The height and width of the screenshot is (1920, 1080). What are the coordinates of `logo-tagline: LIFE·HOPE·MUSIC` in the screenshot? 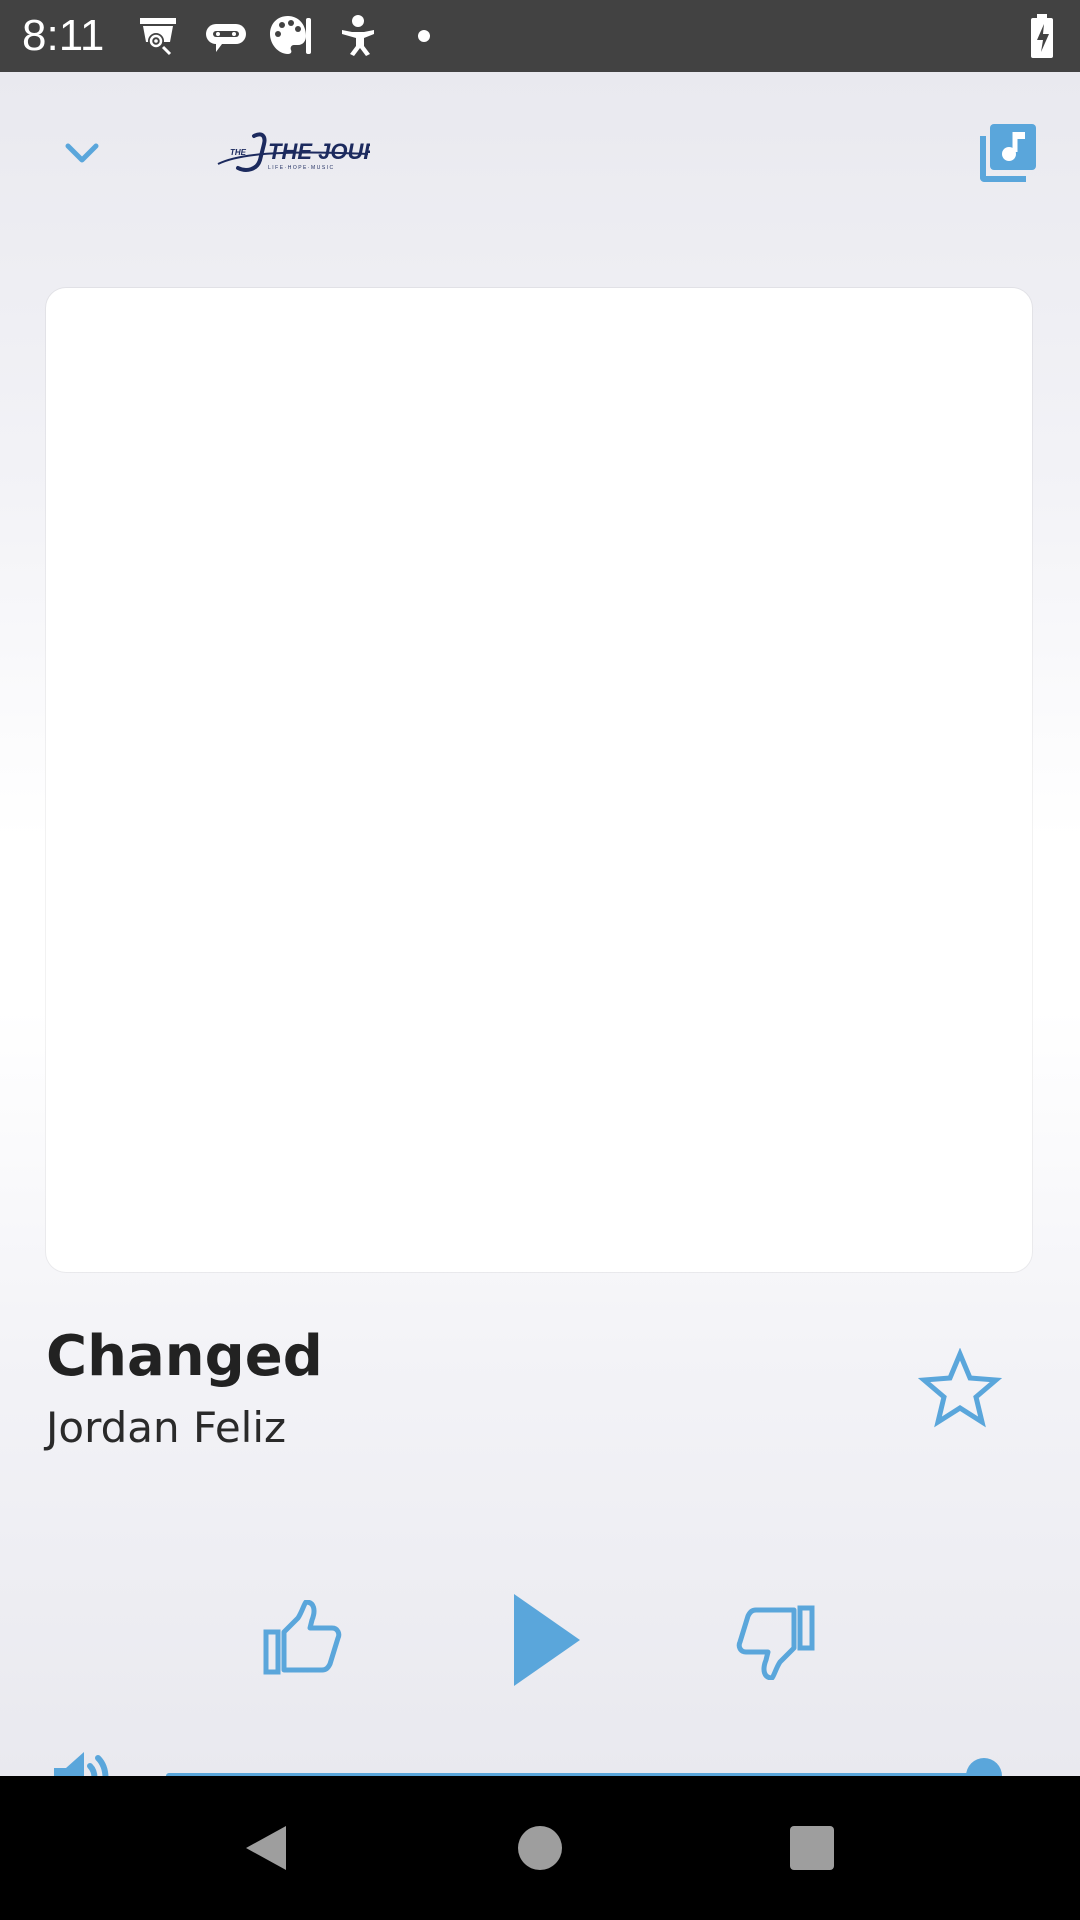 It's located at (301, 168).